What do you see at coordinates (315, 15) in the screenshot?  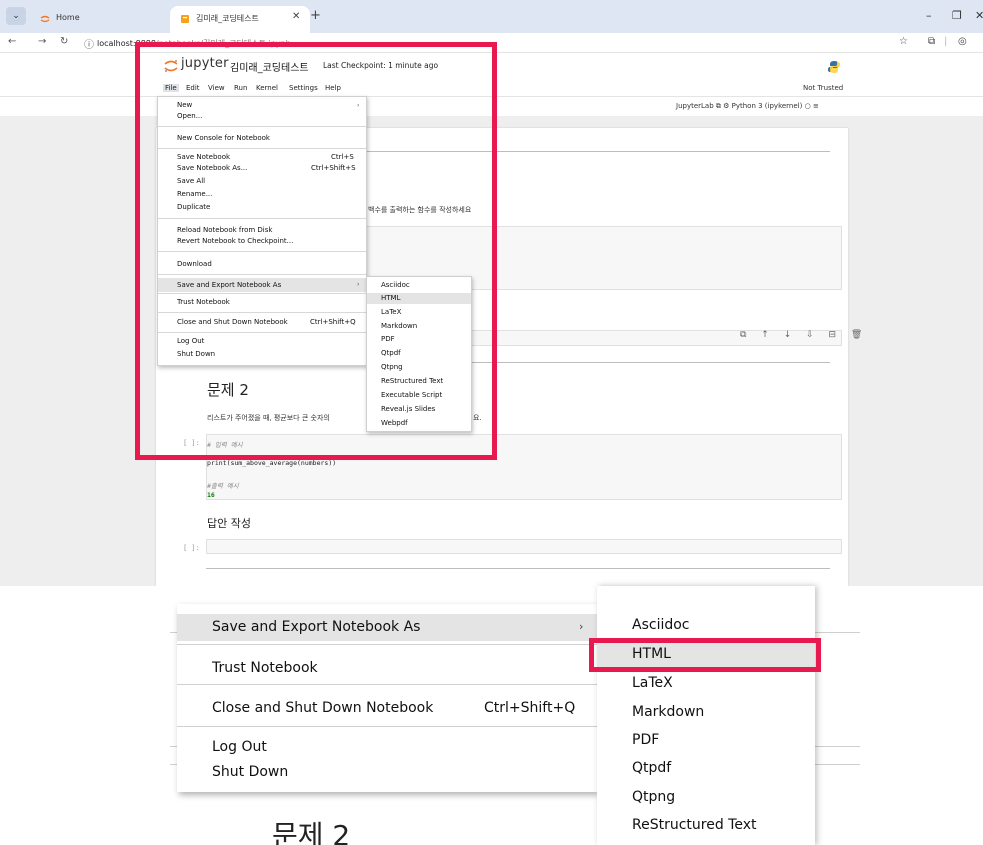 I see `new-tab-plus-icon: +` at bounding box center [315, 15].